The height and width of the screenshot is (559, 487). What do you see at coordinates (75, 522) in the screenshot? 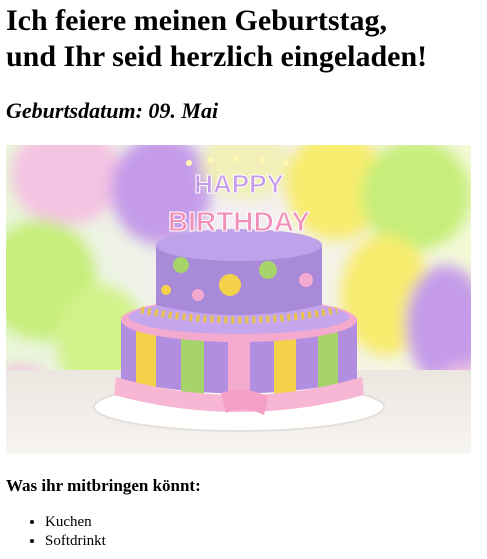
I see `list-item: Kuchen` at bounding box center [75, 522].